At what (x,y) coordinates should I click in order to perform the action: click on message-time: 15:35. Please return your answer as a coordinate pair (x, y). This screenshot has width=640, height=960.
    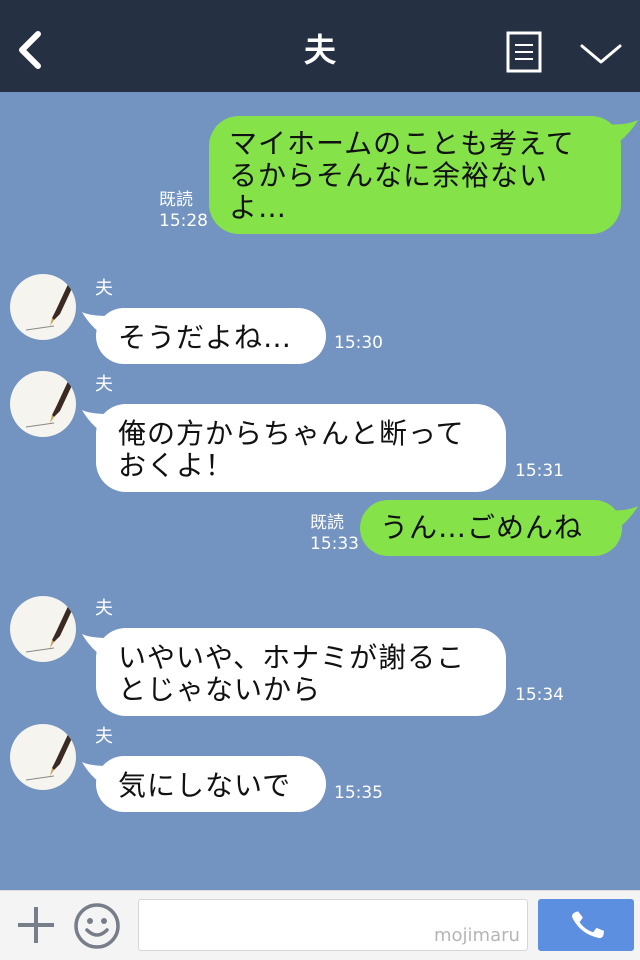
    Looking at the image, I should click on (358, 793).